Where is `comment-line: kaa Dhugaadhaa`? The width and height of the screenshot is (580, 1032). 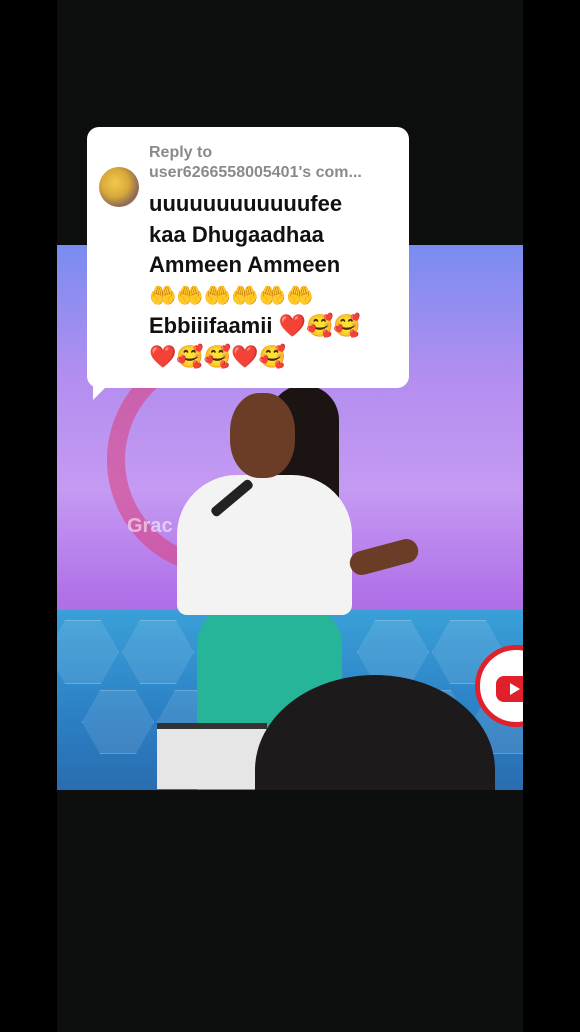
comment-line: kaa Dhugaadhaa is located at coordinates (236, 234).